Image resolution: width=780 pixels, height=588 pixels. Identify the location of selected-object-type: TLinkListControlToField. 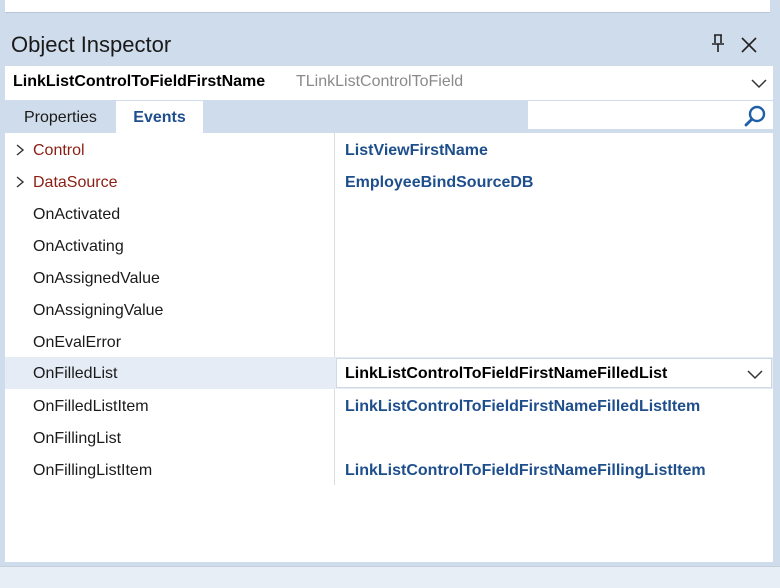
(380, 81).